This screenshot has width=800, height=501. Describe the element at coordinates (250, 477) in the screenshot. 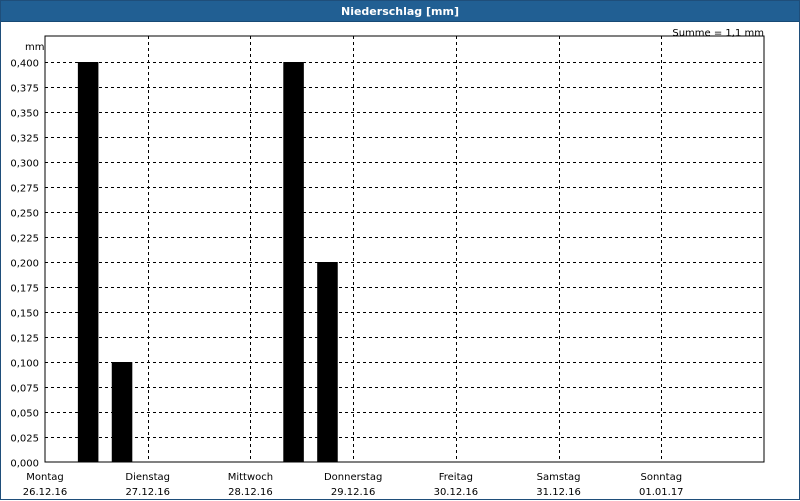

I see `x-day-label: Mittwoch` at that location.